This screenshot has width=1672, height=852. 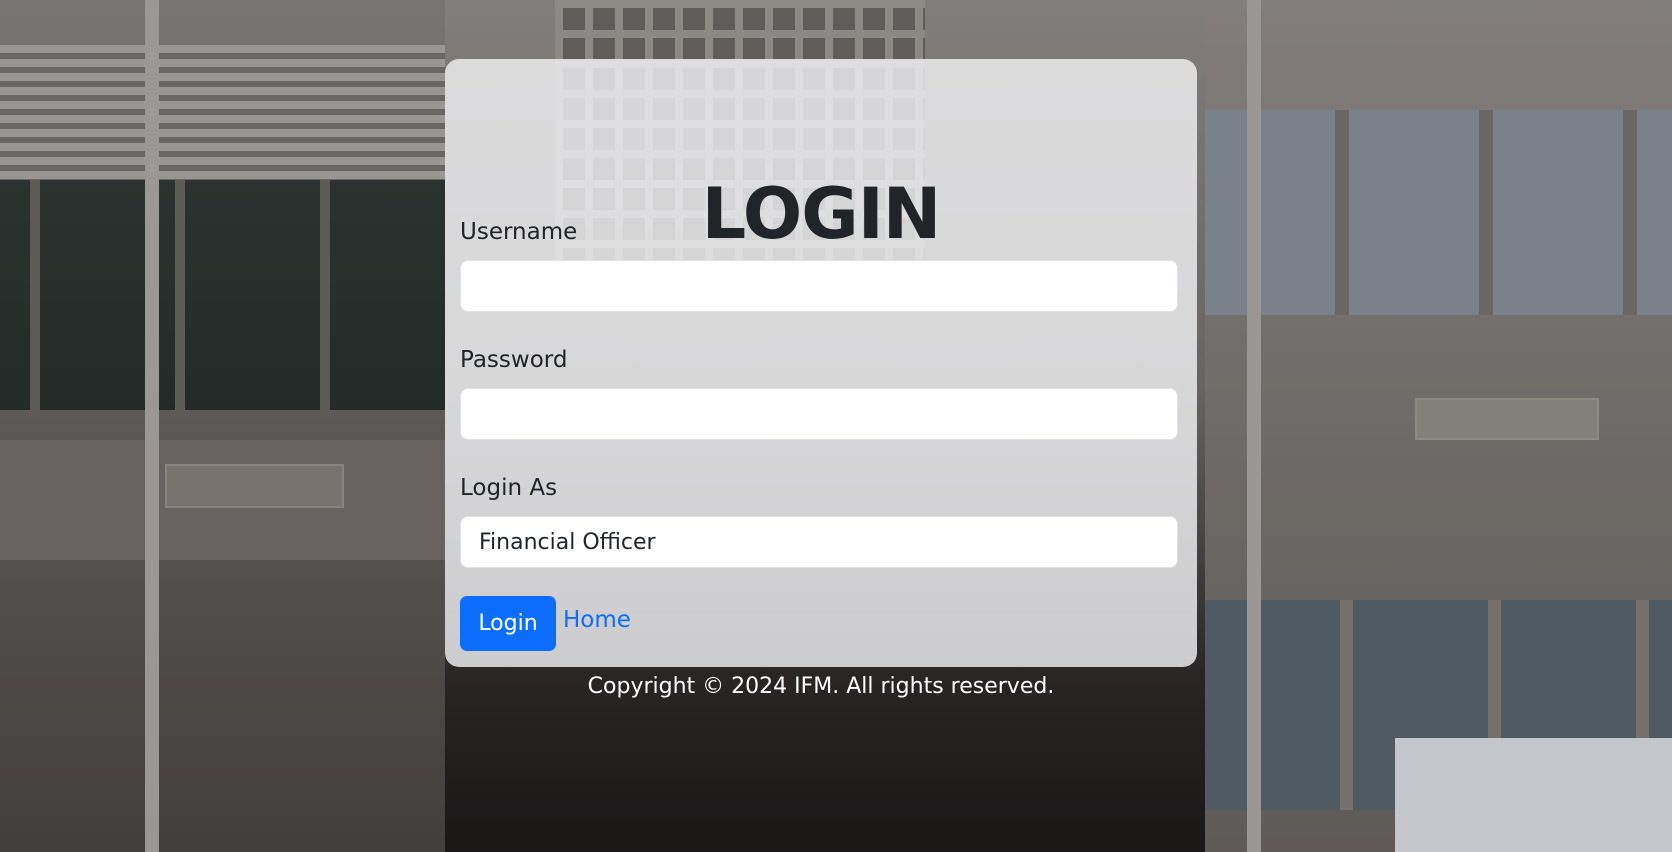 I want to click on username-input, so click(x=819, y=286).